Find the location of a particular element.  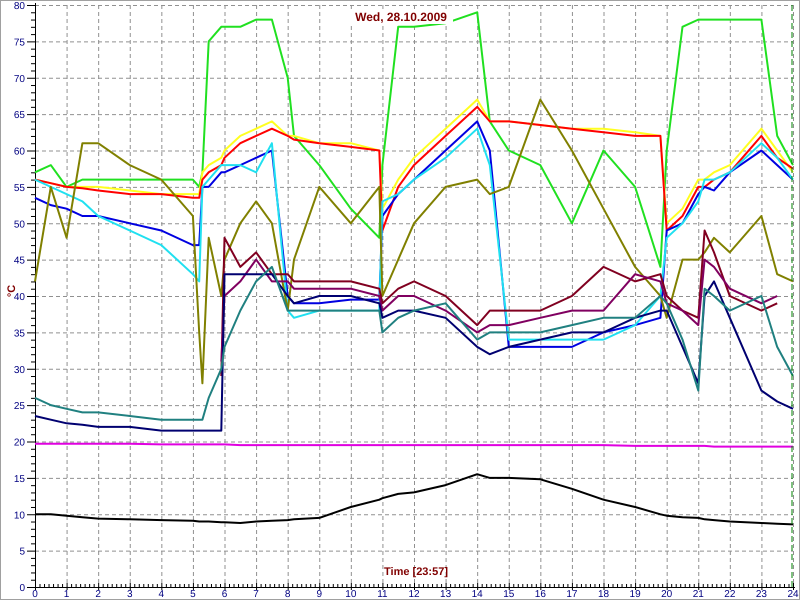

tick-label: 55 is located at coordinates (19, 188).